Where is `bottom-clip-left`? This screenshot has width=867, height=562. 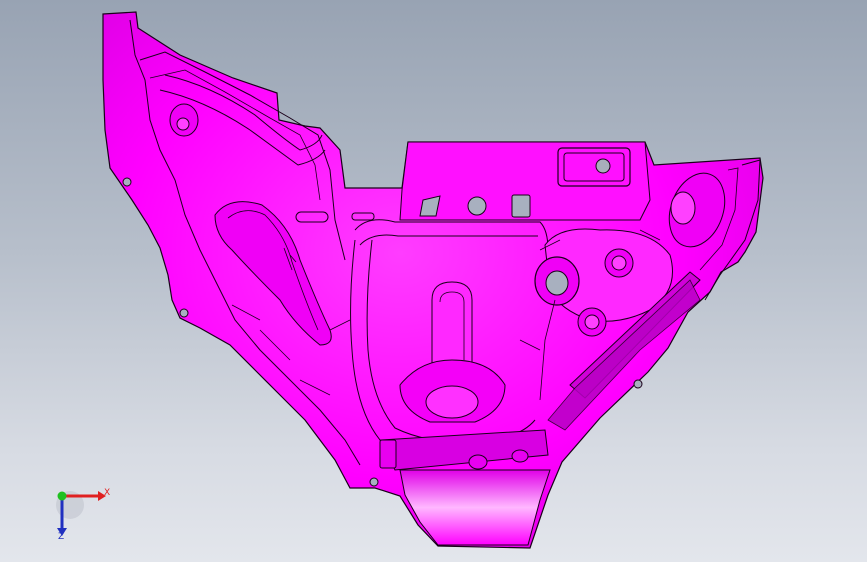 bottom-clip-left is located at coordinates (388, 454).